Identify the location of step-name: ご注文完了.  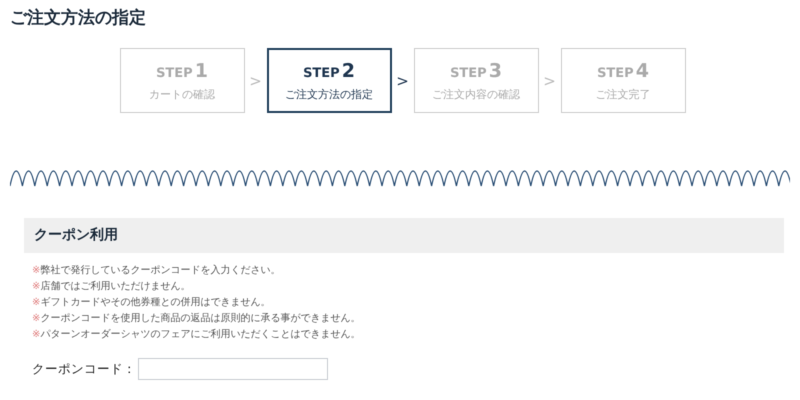
(623, 94).